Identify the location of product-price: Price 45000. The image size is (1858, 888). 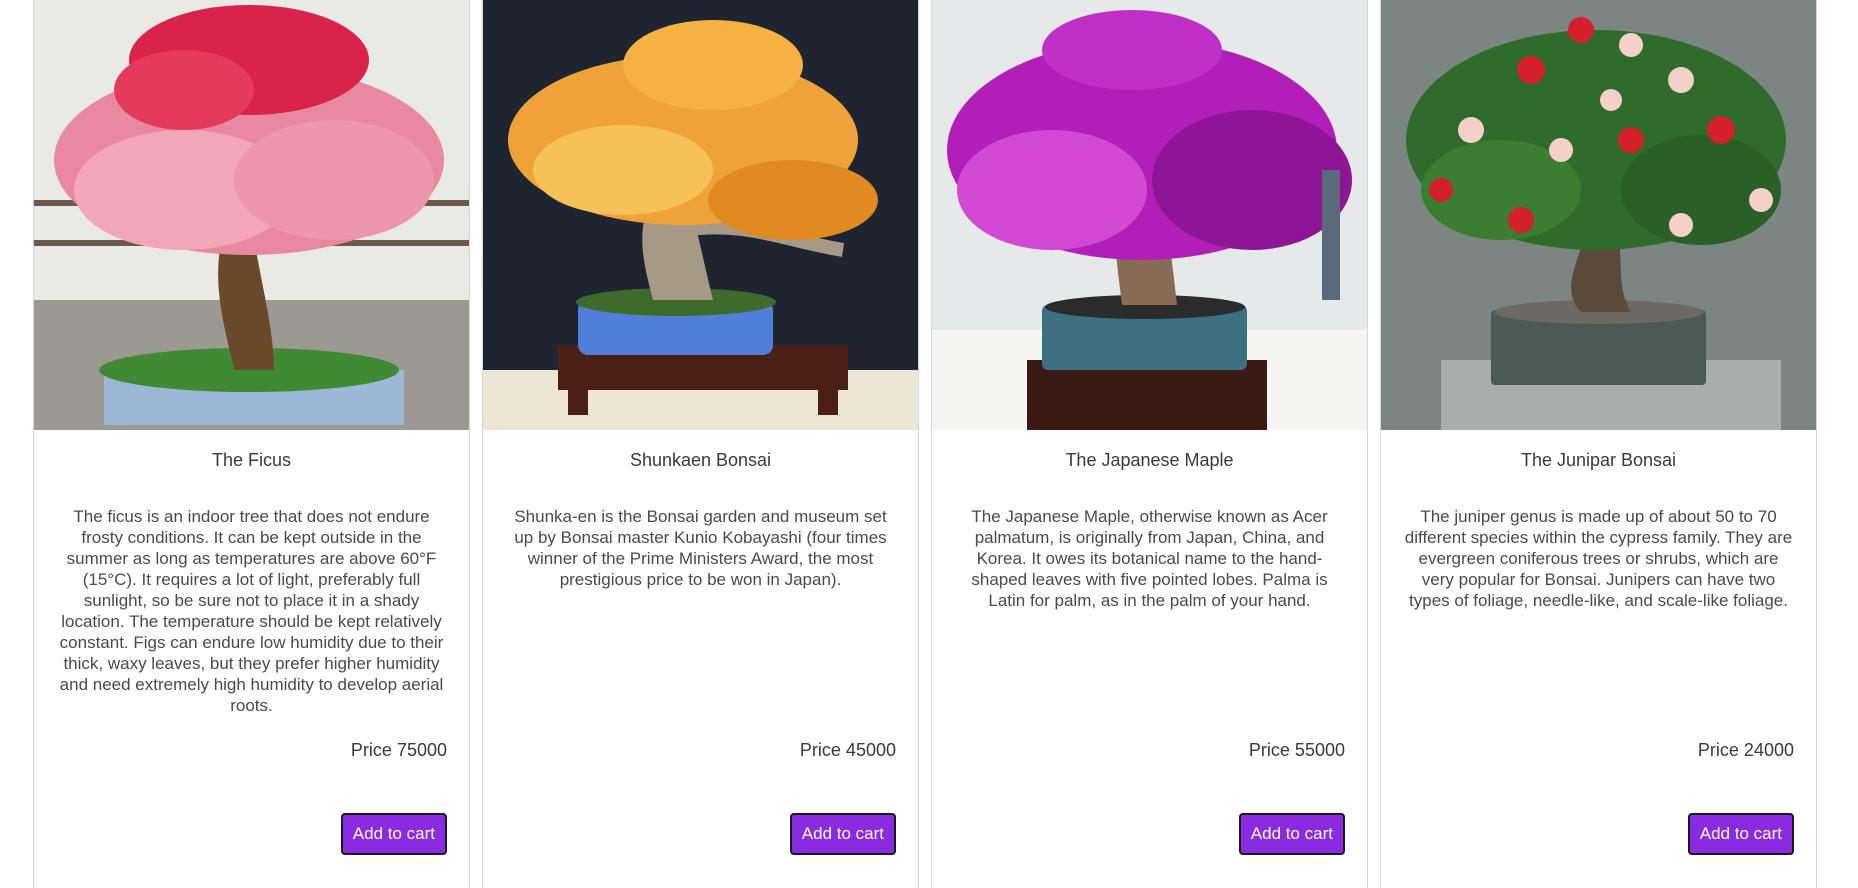
(847, 750).